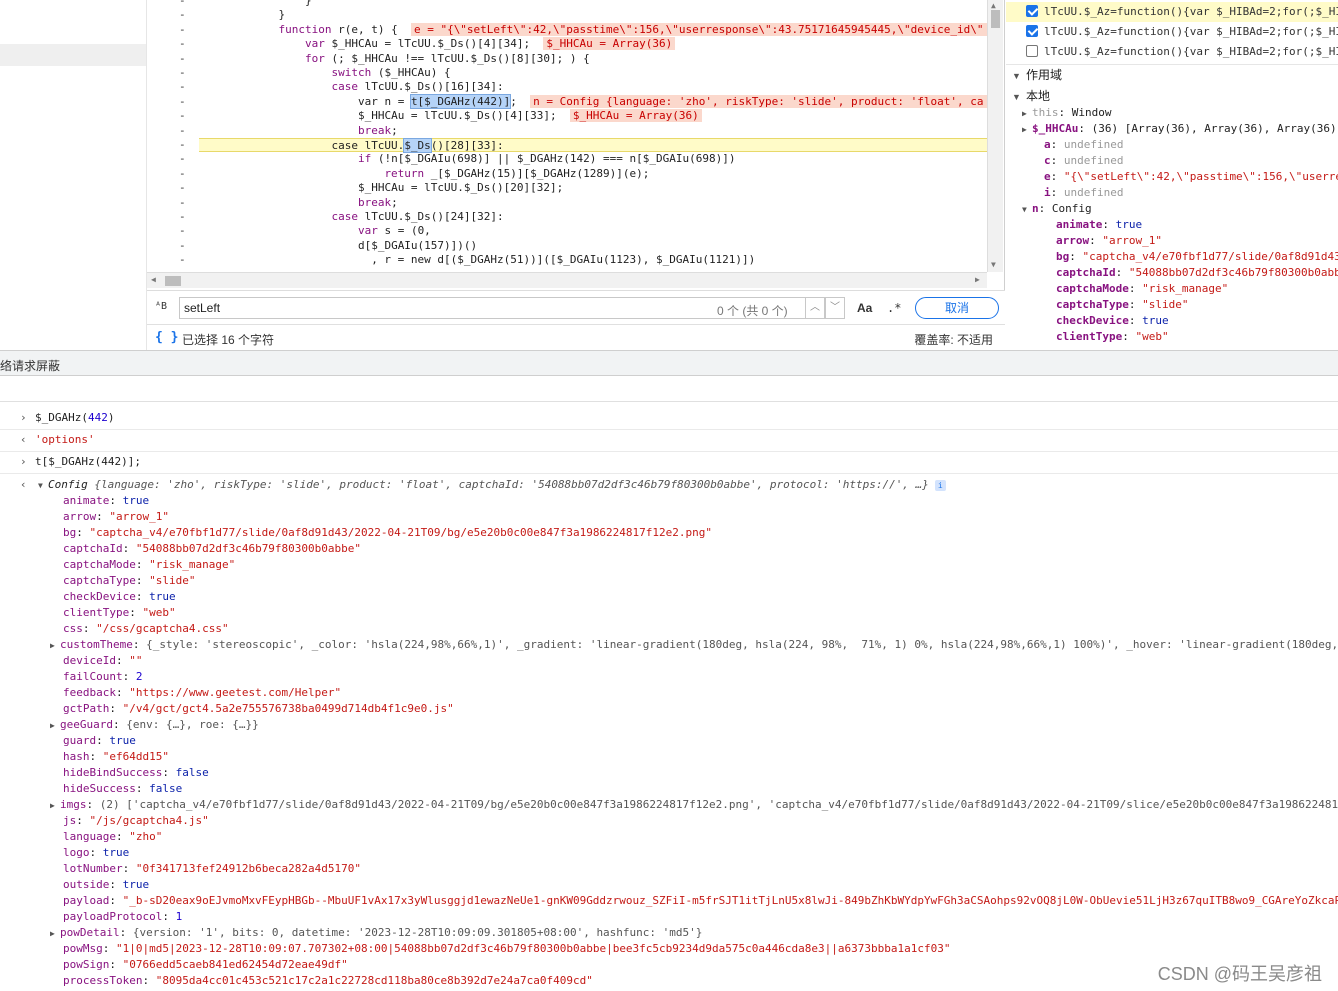 This screenshot has height=991, width=1338. What do you see at coordinates (424, 174) in the screenshot?
I see `code-line: return _[$_DGAHz(15)][$_DGAHz(1289)](e);` at bounding box center [424, 174].